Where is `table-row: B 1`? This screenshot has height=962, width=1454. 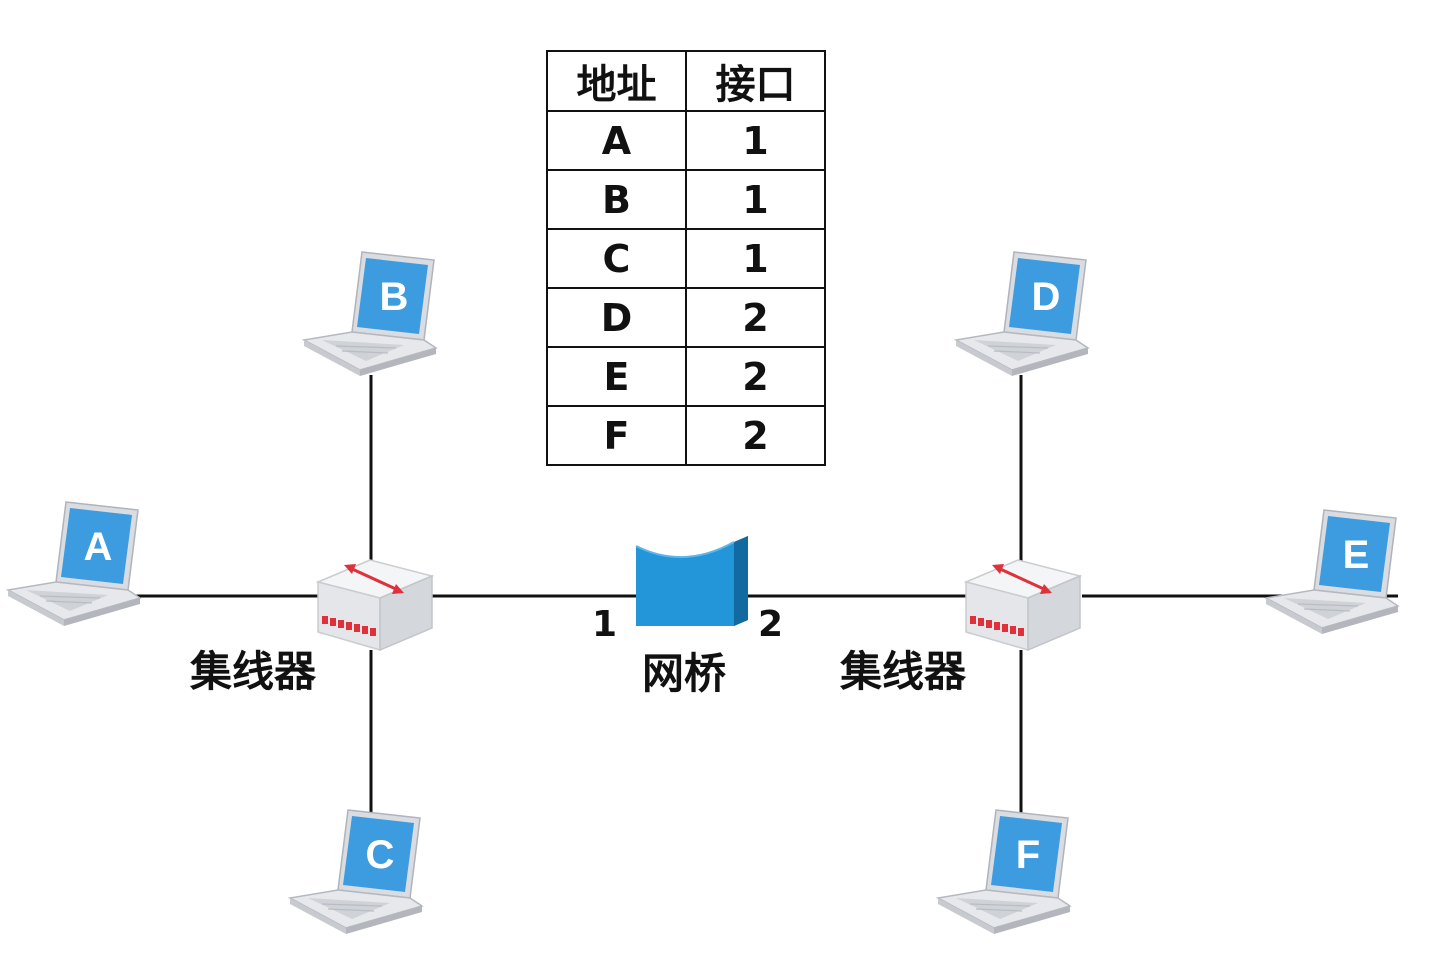
table-row: B 1 is located at coordinates (686, 199).